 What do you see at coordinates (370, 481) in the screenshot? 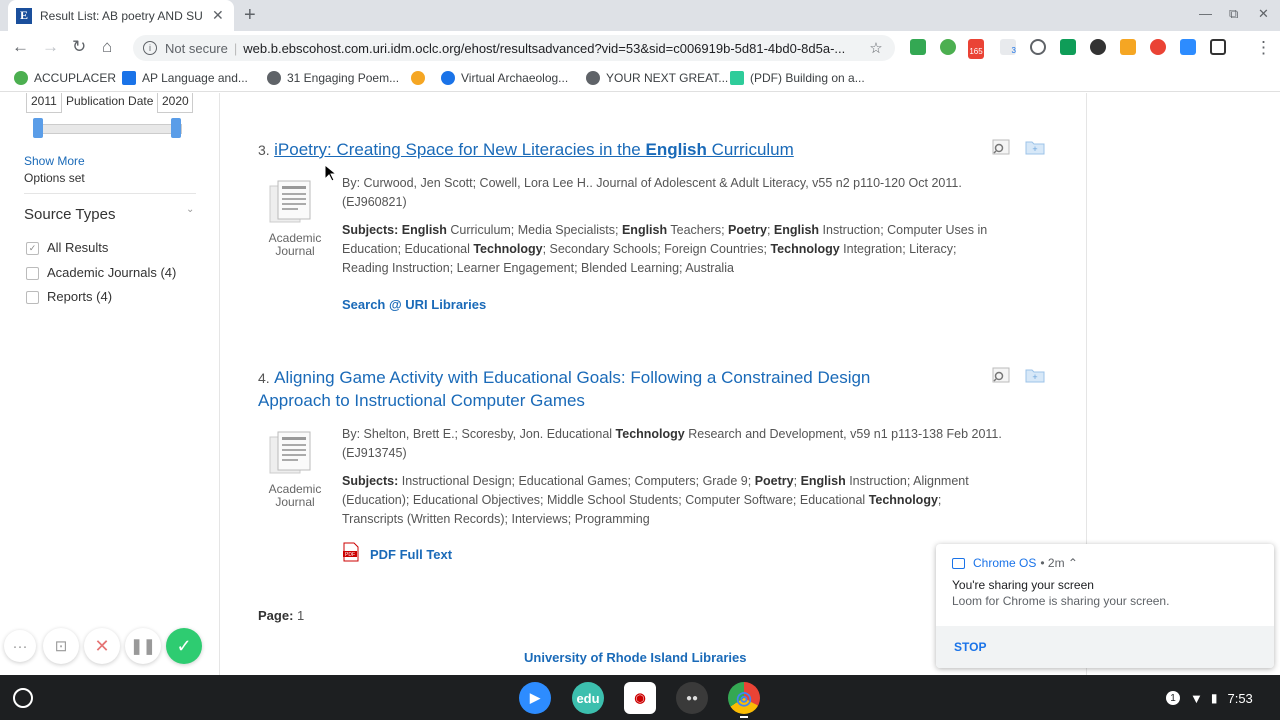
I see `subjects-label: Subjects:` at bounding box center [370, 481].